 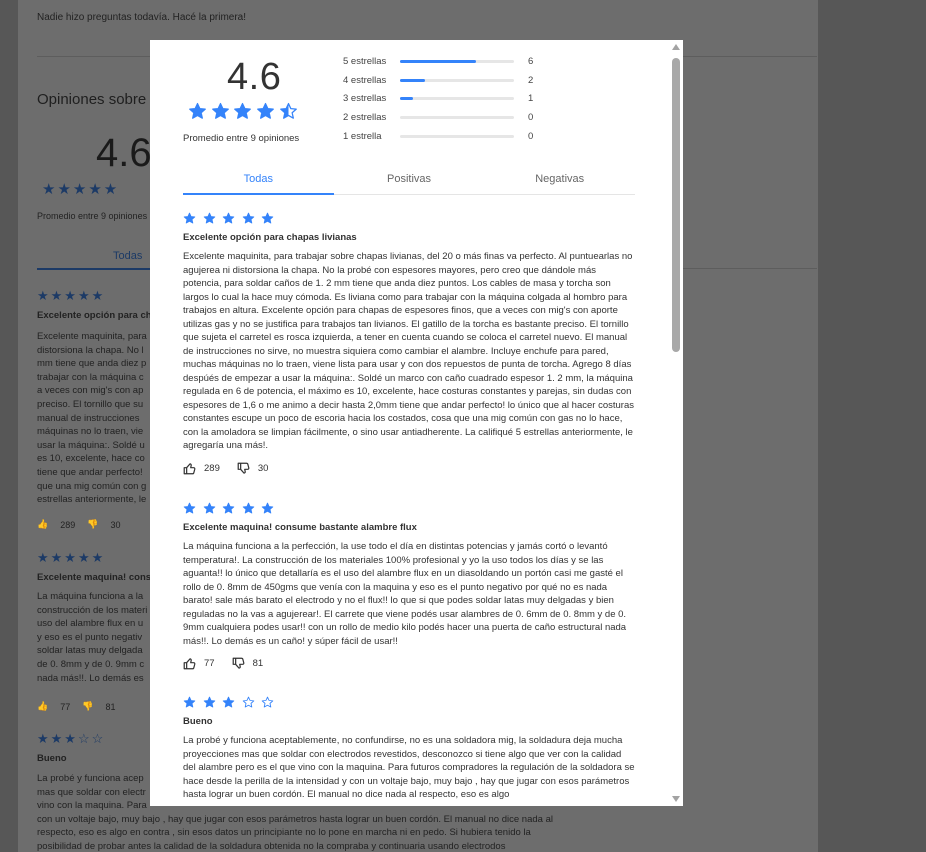 What do you see at coordinates (254, 77) in the screenshot?
I see `average-rating: 4.6` at bounding box center [254, 77].